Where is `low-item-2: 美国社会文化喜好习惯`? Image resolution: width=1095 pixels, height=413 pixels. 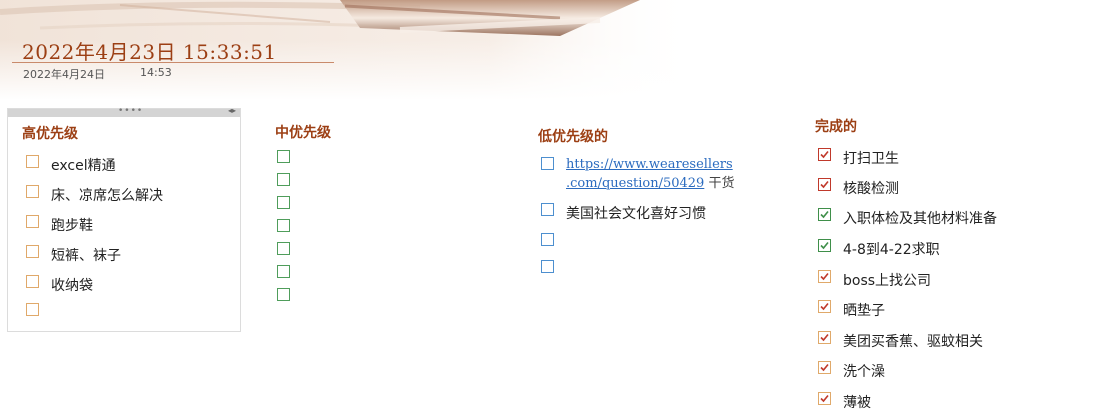 low-item-2: 美国社会文化喜好习惯 is located at coordinates (623, 213).